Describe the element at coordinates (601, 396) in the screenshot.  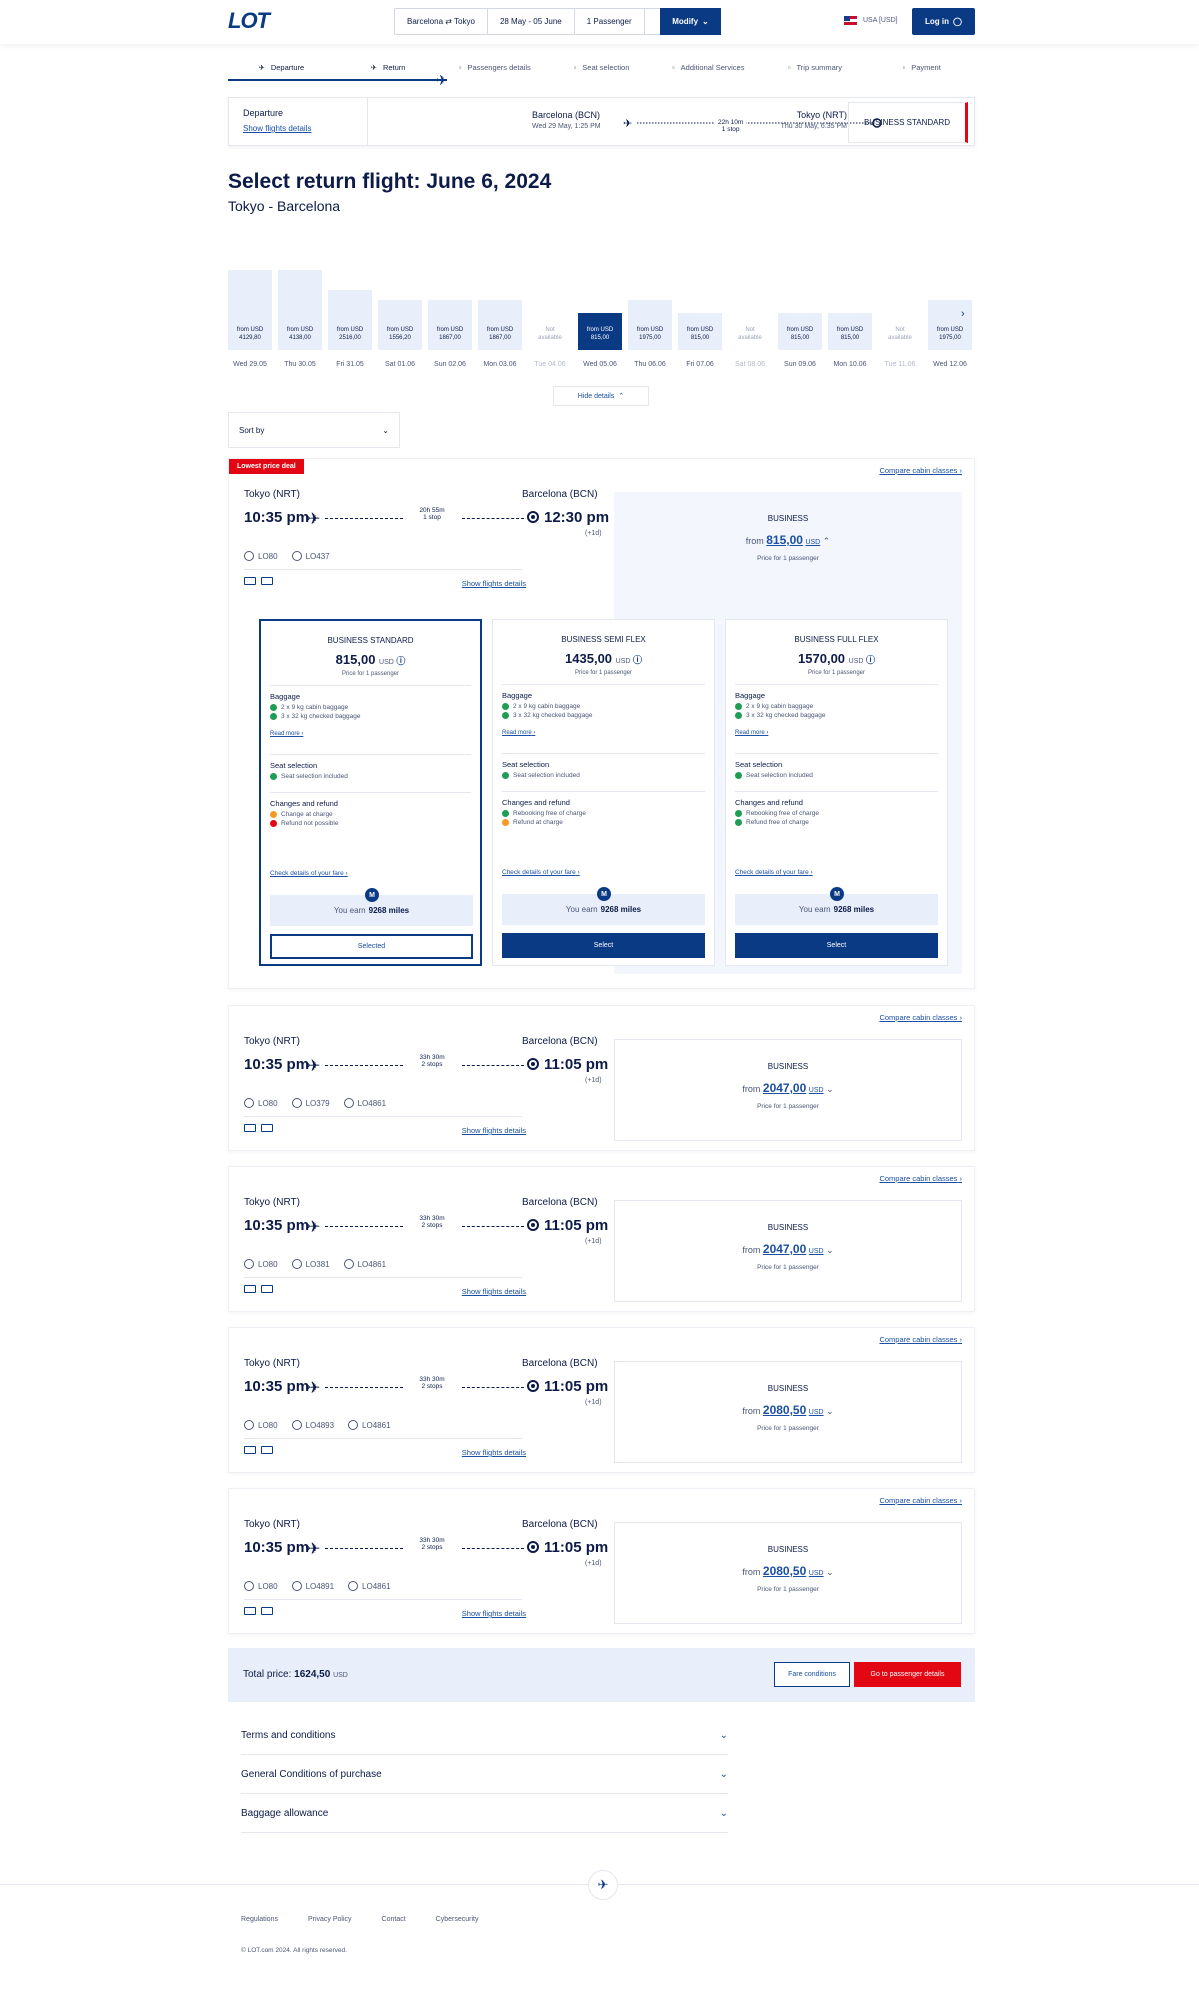
I see `hide-details-button: Hide details ⌃` at that location.